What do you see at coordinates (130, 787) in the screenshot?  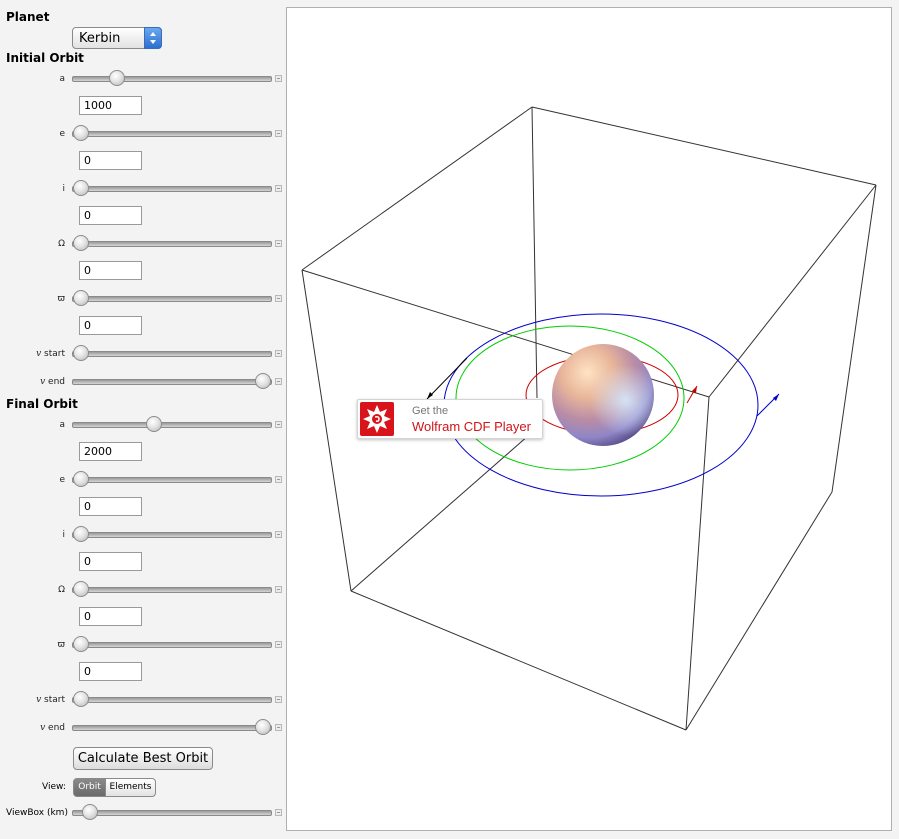 I see `view-elements-button: Elements` at bounding box center [130, 787].